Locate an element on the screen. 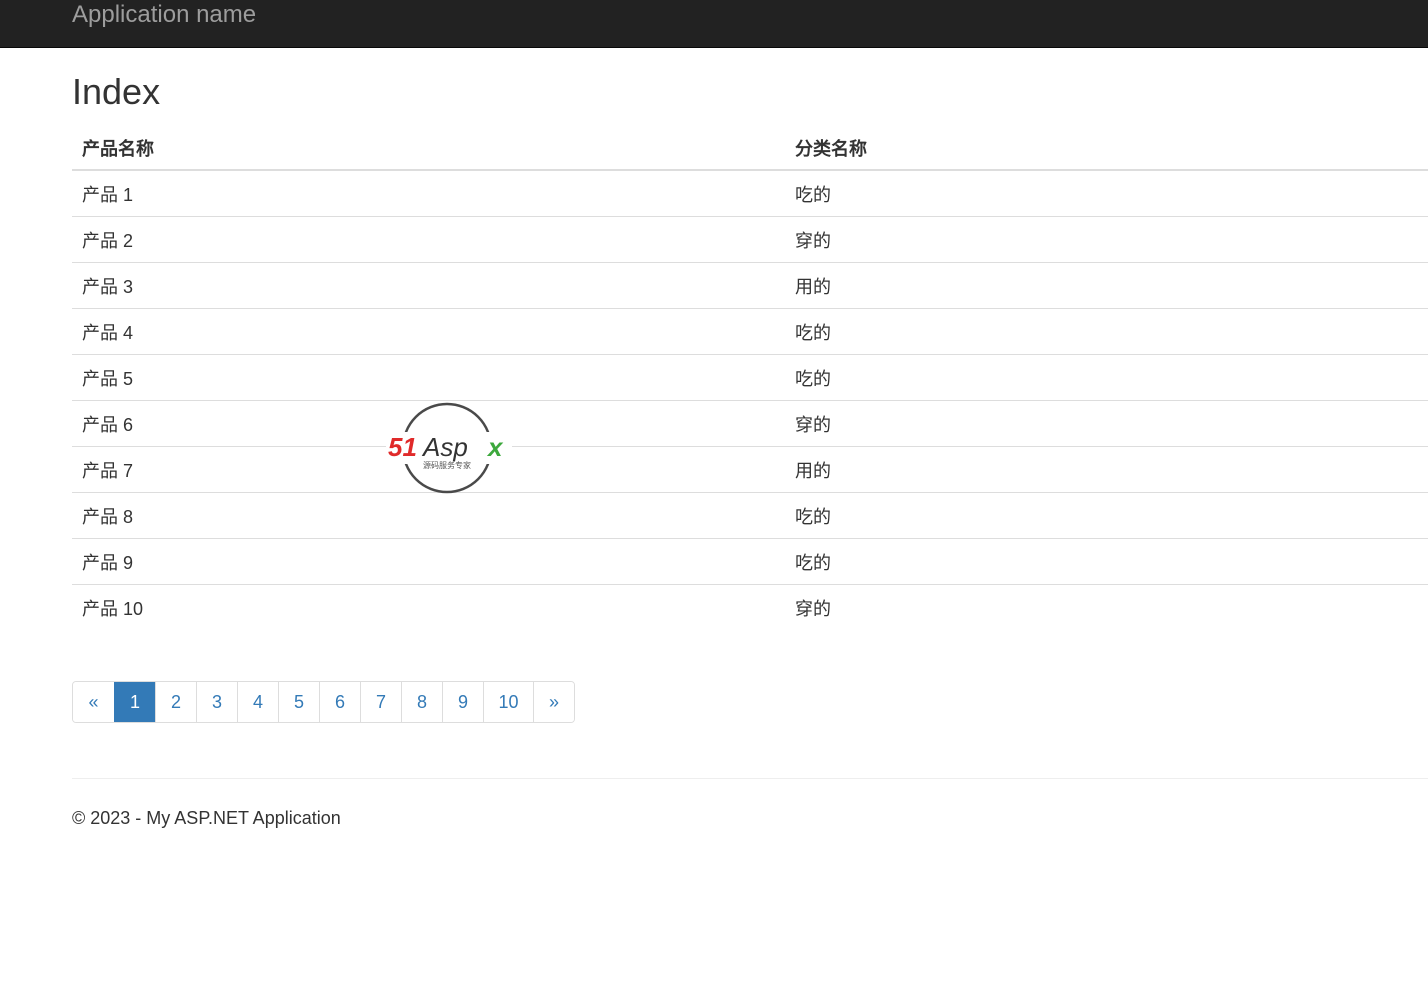 The image size is (1428, 1004). table-row: 产品 9 吃的 is located at coordinates (750, 561).